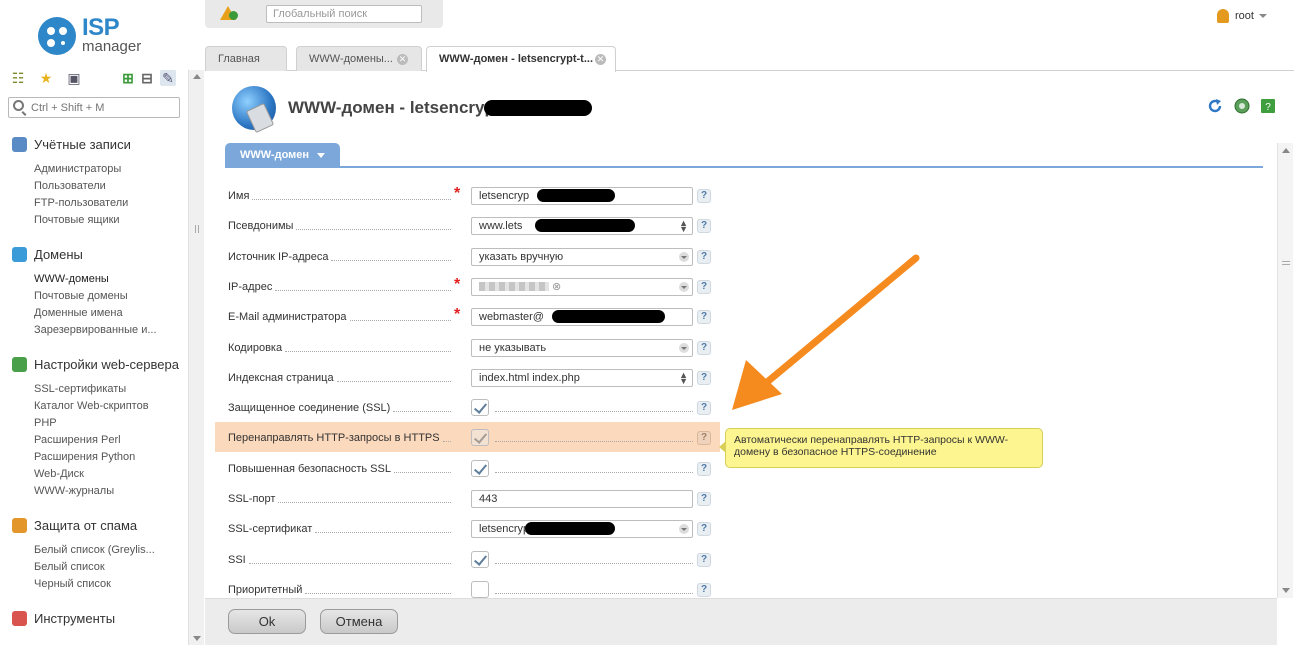 This screenshot has height=645, width=1294. I want to click on form-section-tab: WWW-домен, so click(282, 155).